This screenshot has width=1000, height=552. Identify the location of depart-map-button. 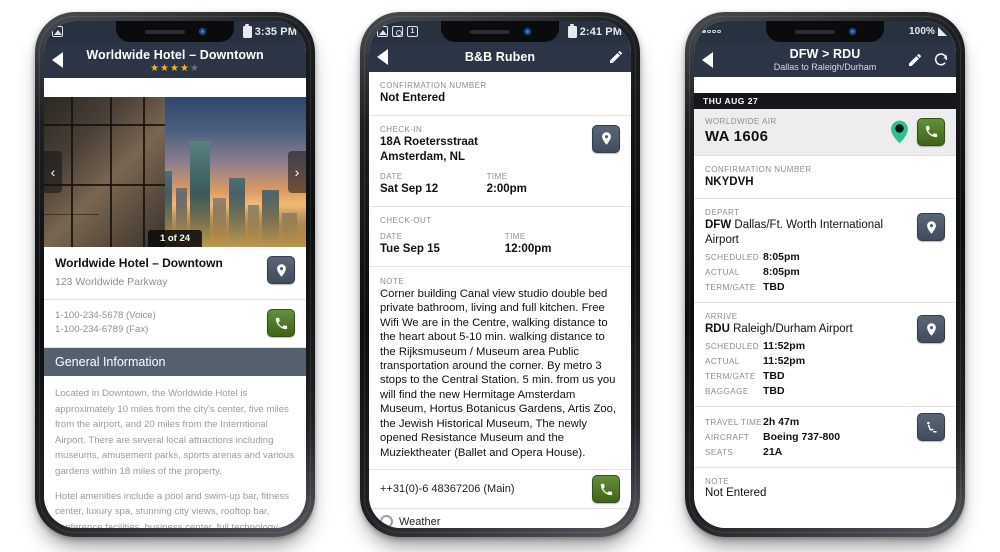
(931, 227).